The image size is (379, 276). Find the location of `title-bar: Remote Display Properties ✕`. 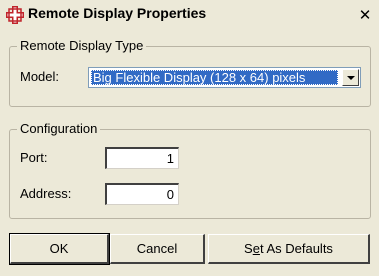

title-bar: Remote Display Properties ✕ is located at coordinates (189, 14).